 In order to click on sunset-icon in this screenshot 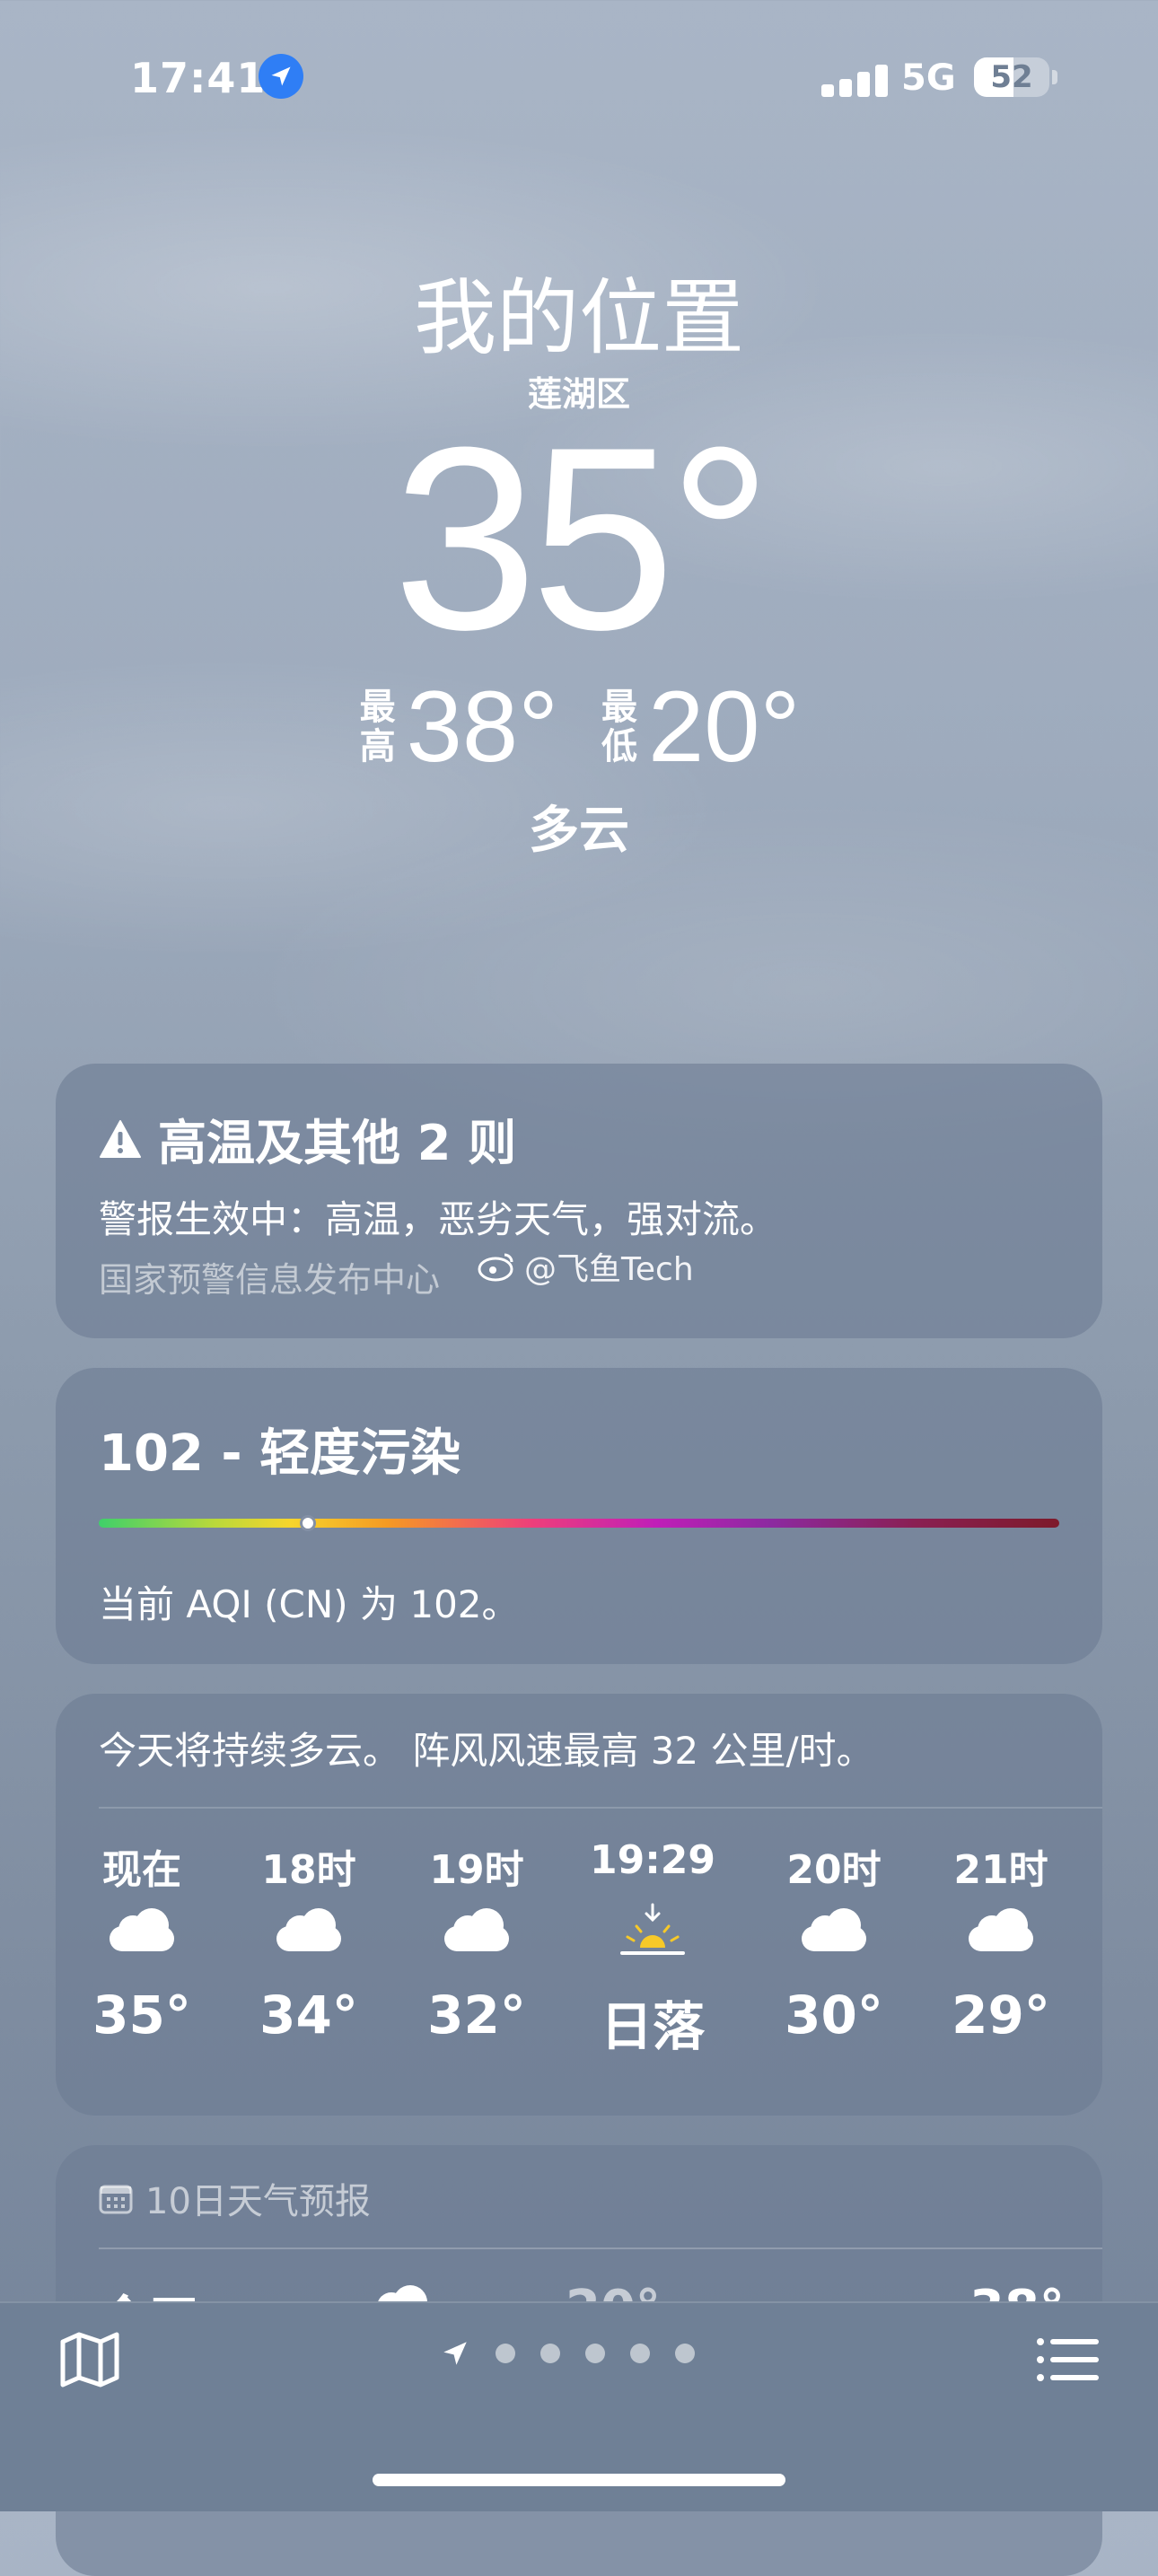, I will do `click(652, 1929)`.